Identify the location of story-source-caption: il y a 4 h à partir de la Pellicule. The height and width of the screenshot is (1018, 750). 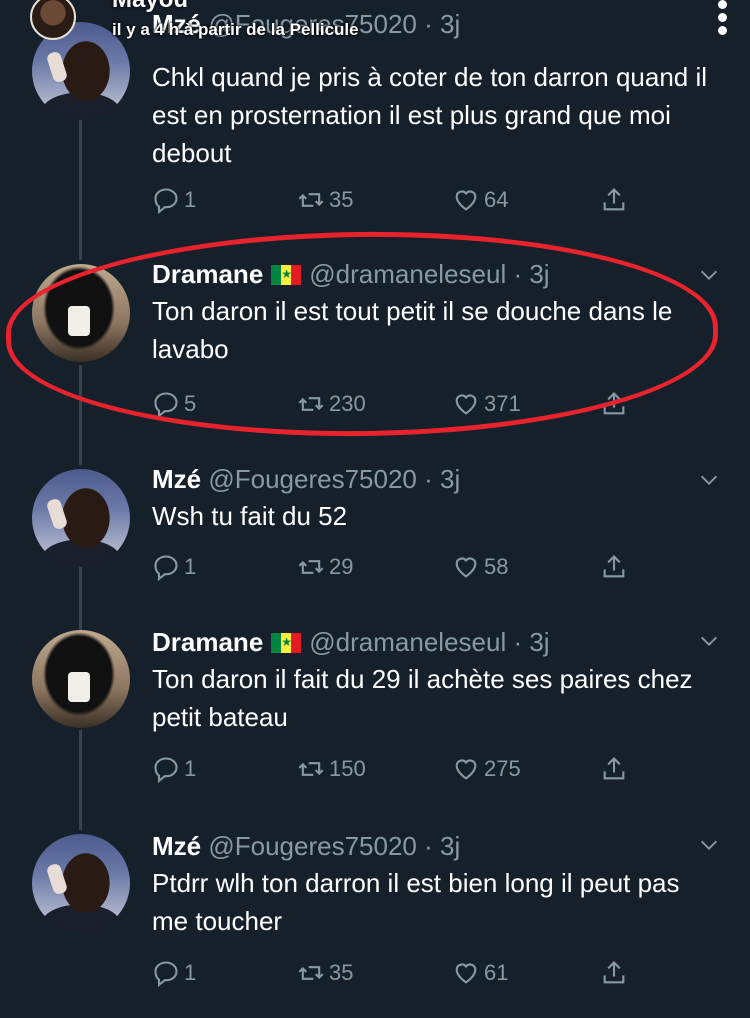
(235, 29).